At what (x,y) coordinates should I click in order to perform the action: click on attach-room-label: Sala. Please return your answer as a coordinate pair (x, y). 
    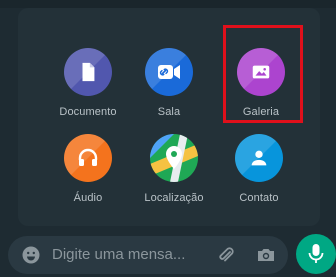
    Looking at the image, I should click on (169, 112).